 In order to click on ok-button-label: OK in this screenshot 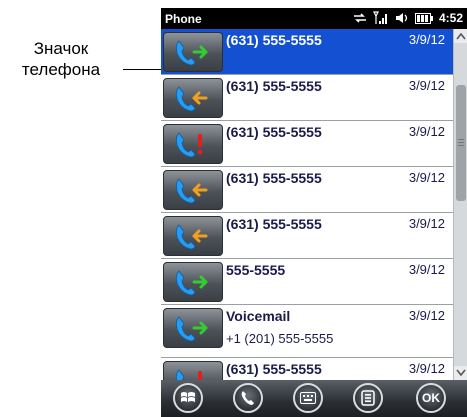, I will do `click(431, 398)`.